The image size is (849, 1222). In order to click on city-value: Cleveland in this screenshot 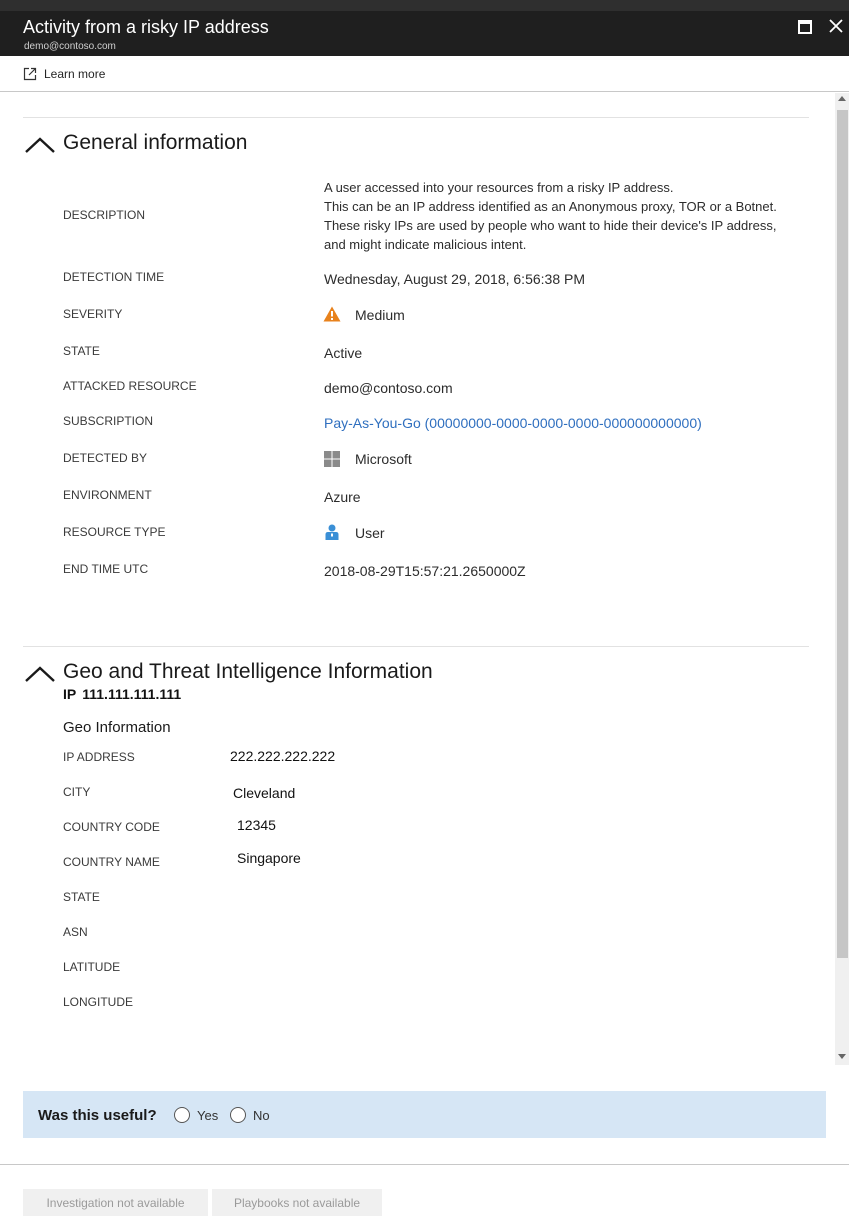, I will do `click(264, 793)`.